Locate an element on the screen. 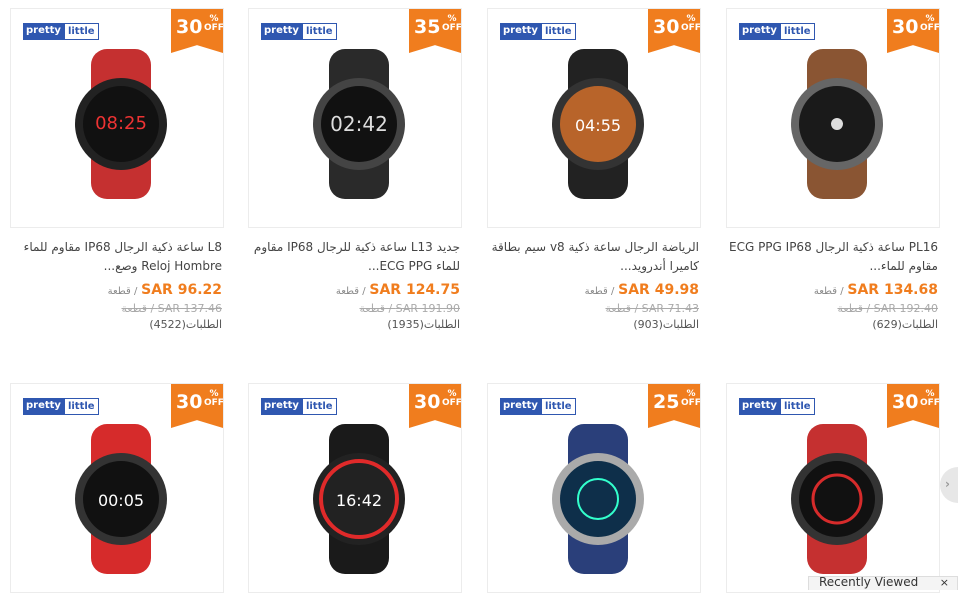  discount-badge: 25% OFF is located at coordinates (674, 406).